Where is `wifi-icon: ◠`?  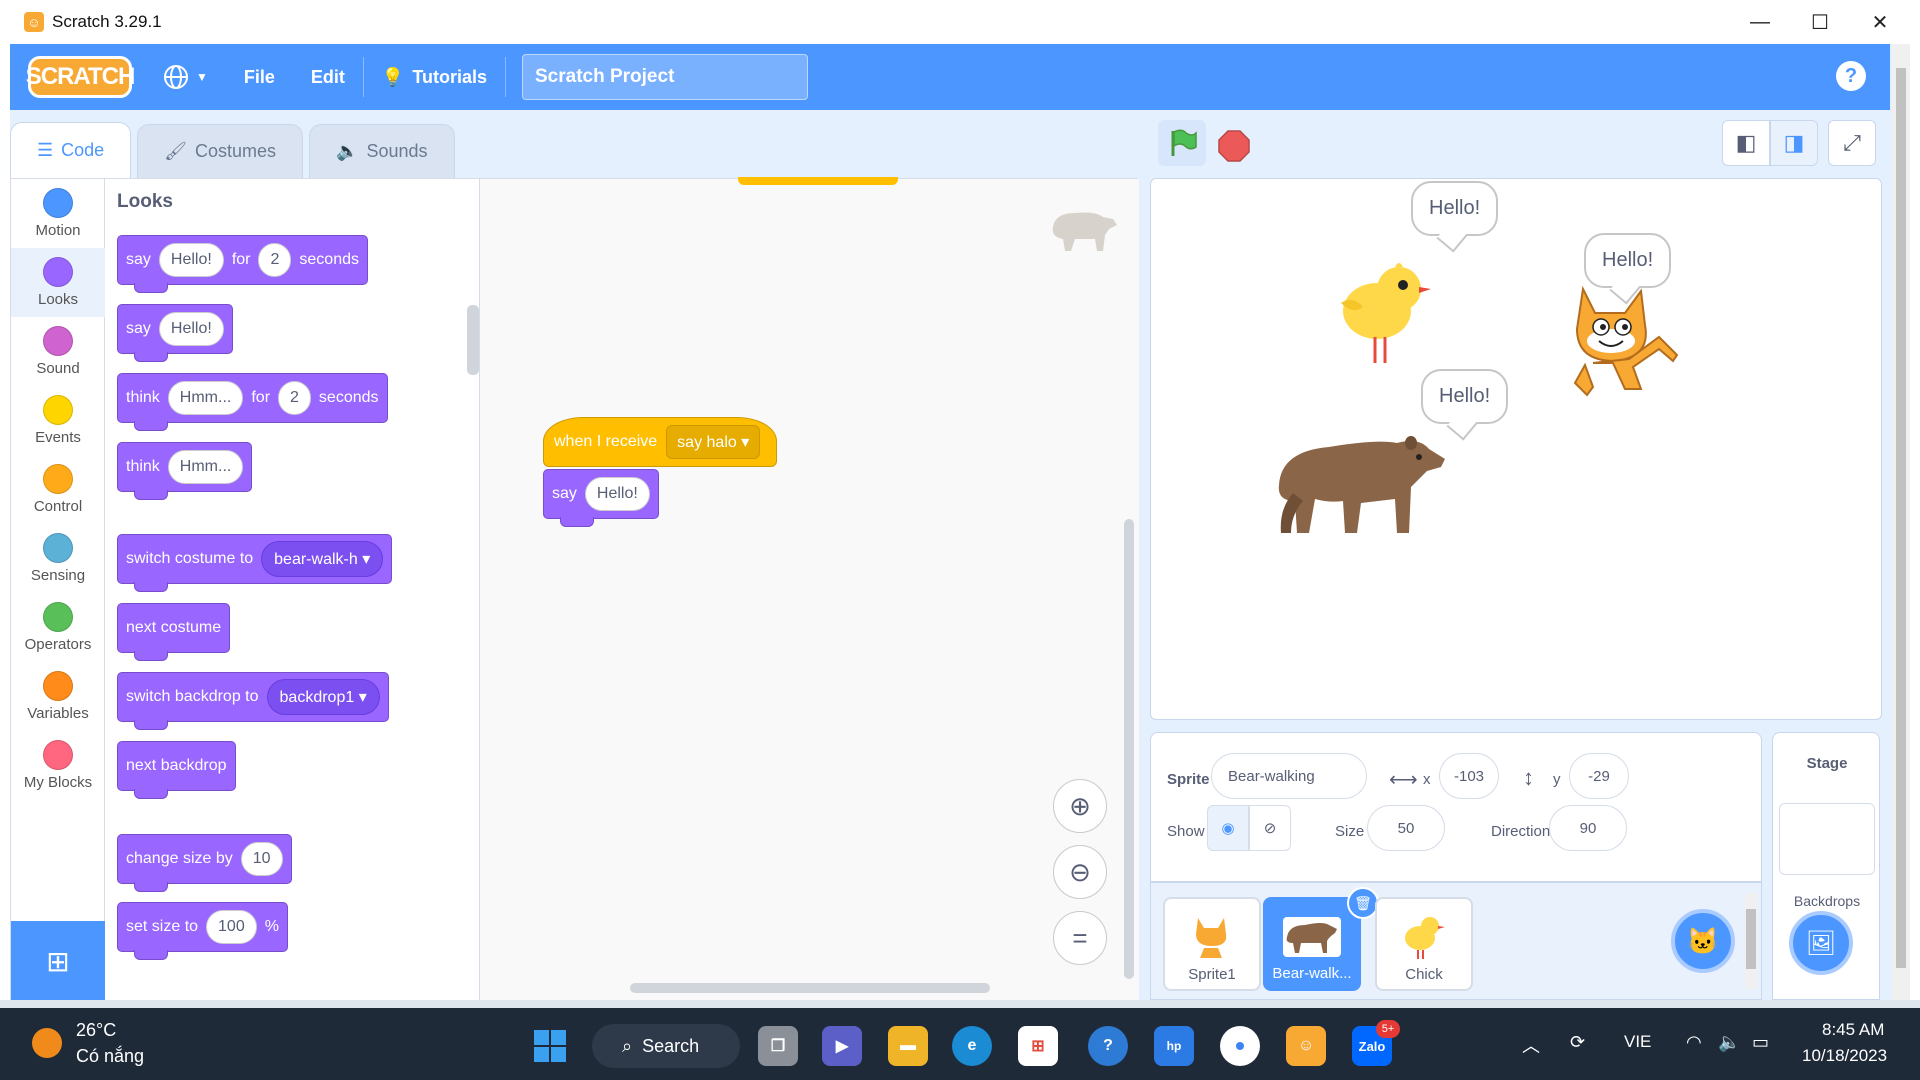 wifi-icon: ◠ is located at coordinates (1694, 1042).